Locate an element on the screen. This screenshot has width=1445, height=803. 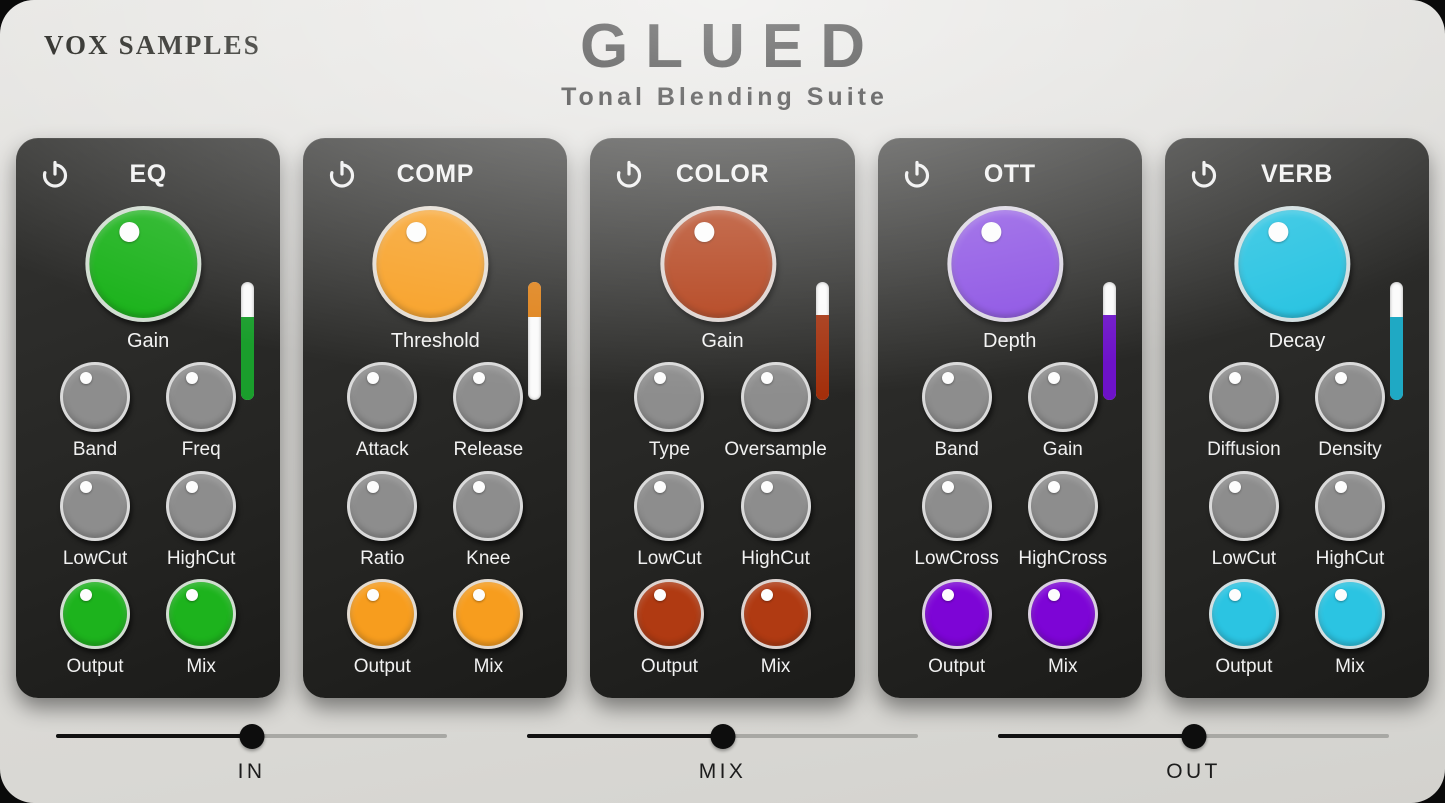
knob-label: Band is located at coordinates (95, 449).